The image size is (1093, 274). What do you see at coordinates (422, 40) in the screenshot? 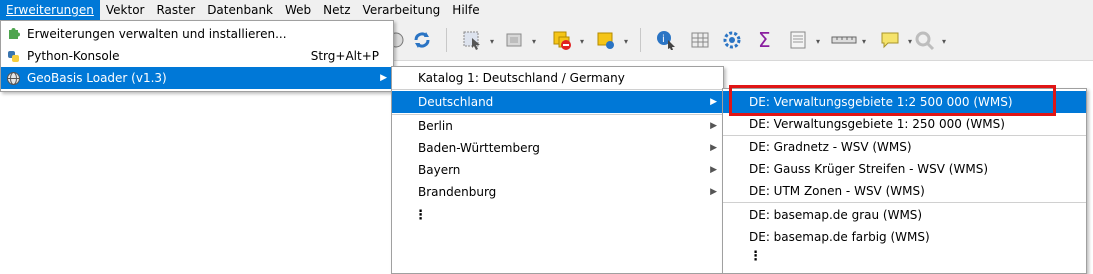
I see `refresh-icon` at bounding box center [422, 40].